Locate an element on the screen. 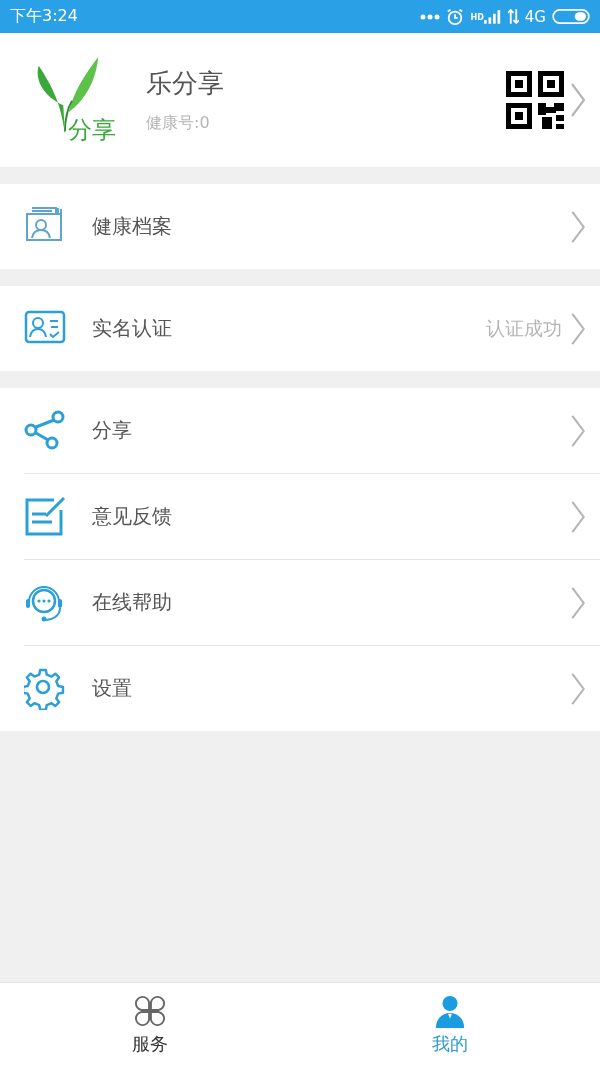 Image resolution: width=600 pixels, height=1067 pixels. menu-item: 设置 is located at coordinates (312, 688).